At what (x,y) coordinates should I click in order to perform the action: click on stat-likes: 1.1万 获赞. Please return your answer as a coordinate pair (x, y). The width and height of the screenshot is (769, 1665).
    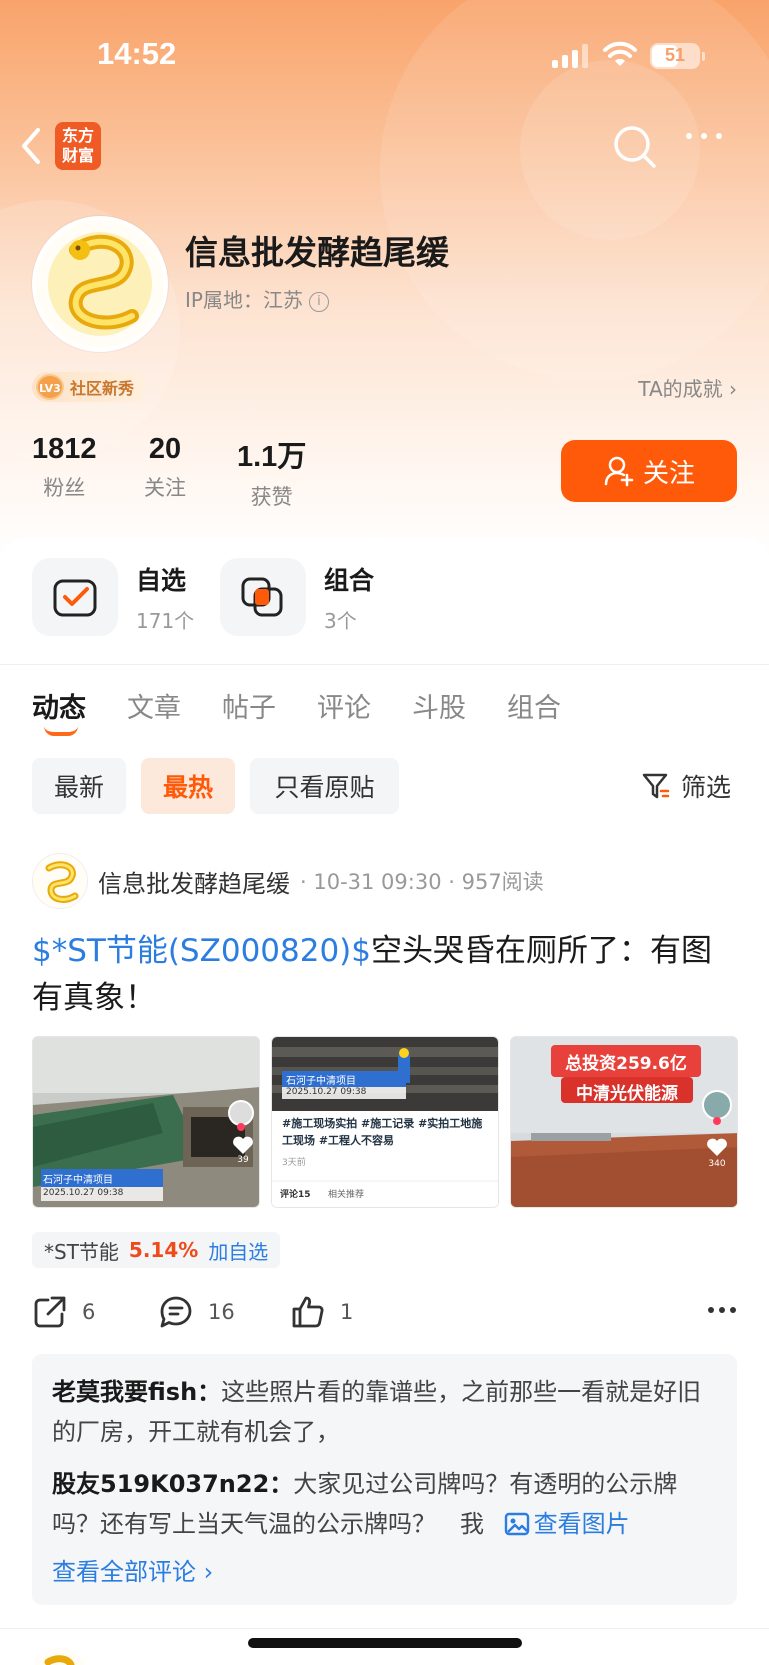
    Looking at the image, I should click on (271, 472).